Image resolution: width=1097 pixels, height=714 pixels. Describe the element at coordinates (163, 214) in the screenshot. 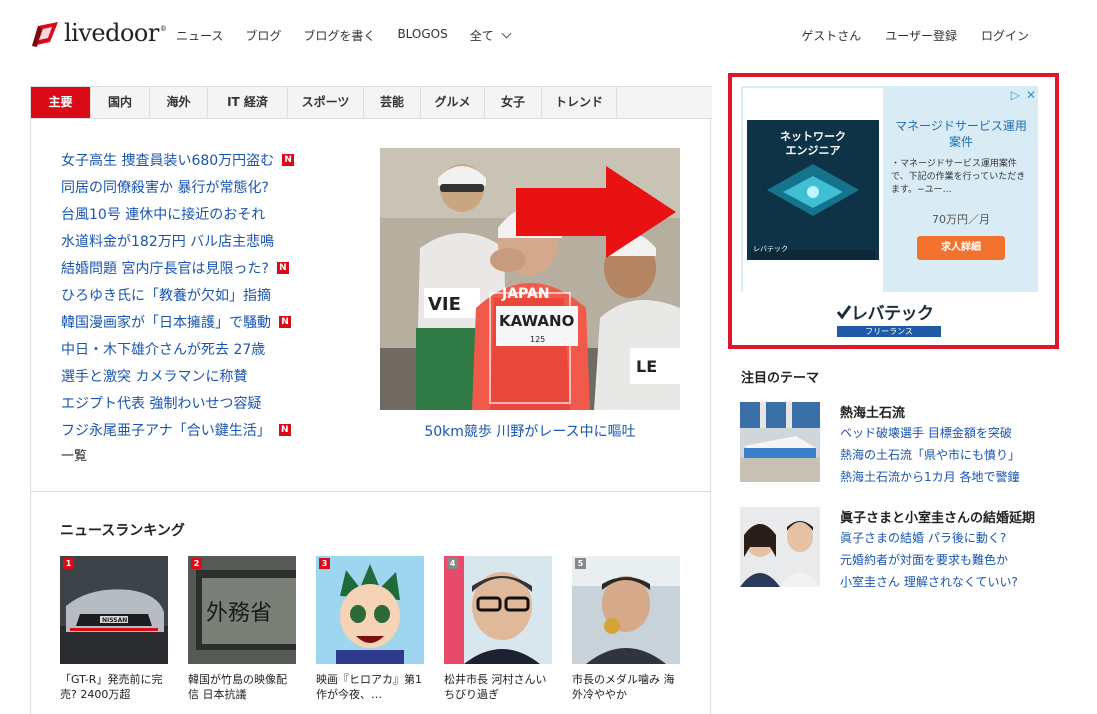

I see `headline-link: 台風10号 連休中に接近のおそれ` at that location.